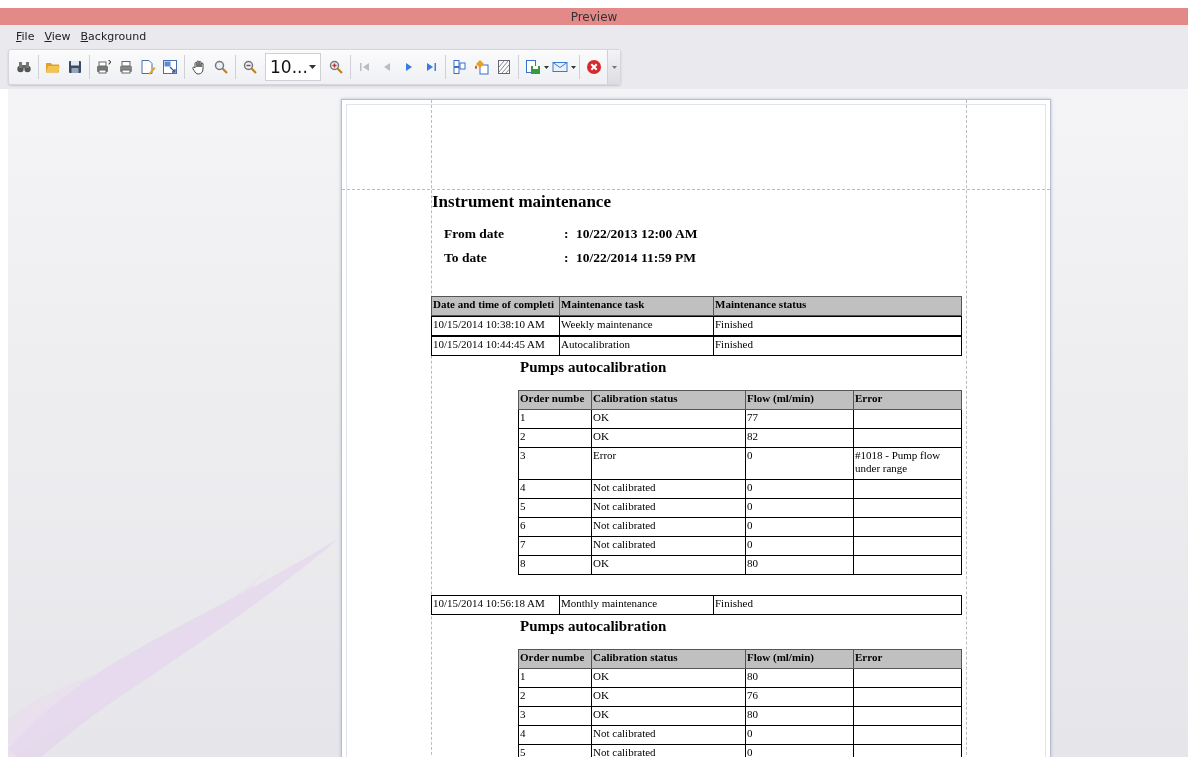 This screenshot has width=1188, height=757. I want to click on save-icon, so click(75, 67).